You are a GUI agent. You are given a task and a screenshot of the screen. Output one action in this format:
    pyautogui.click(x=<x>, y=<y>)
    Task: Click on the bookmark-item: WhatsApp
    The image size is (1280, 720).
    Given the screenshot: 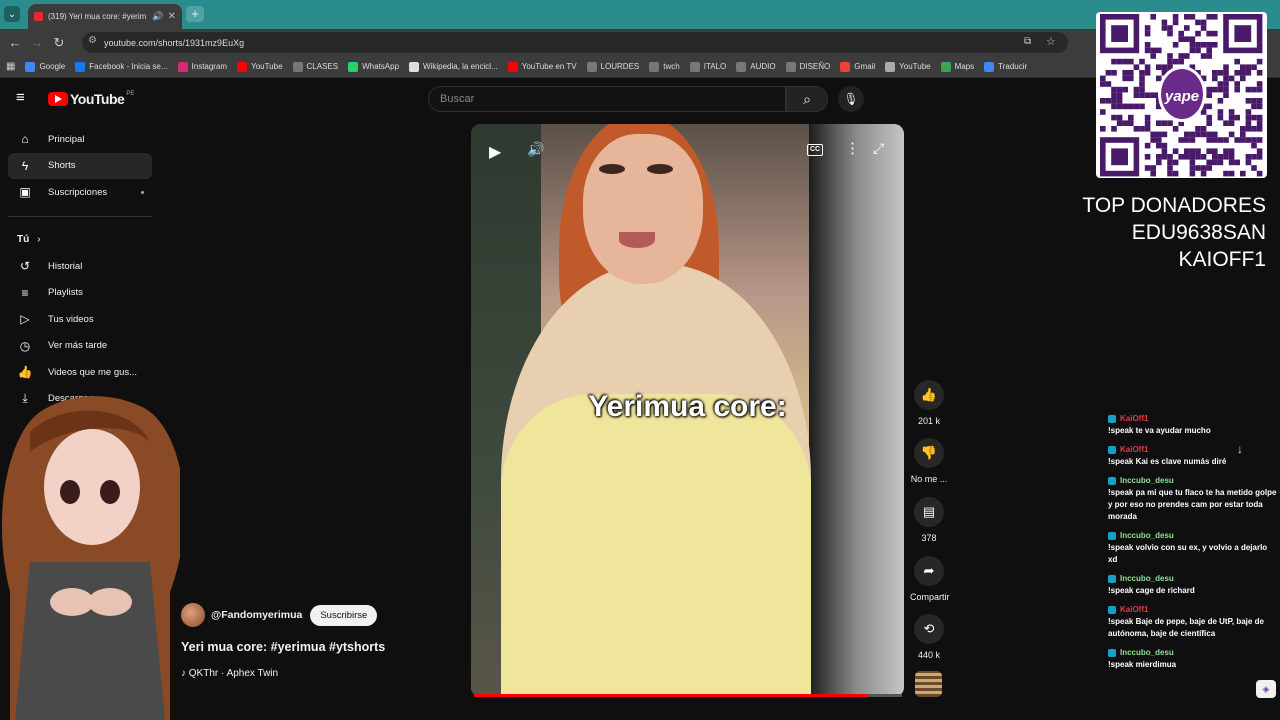 What is the action you would take?
    pyautogui.click(x=373, y=66)
    